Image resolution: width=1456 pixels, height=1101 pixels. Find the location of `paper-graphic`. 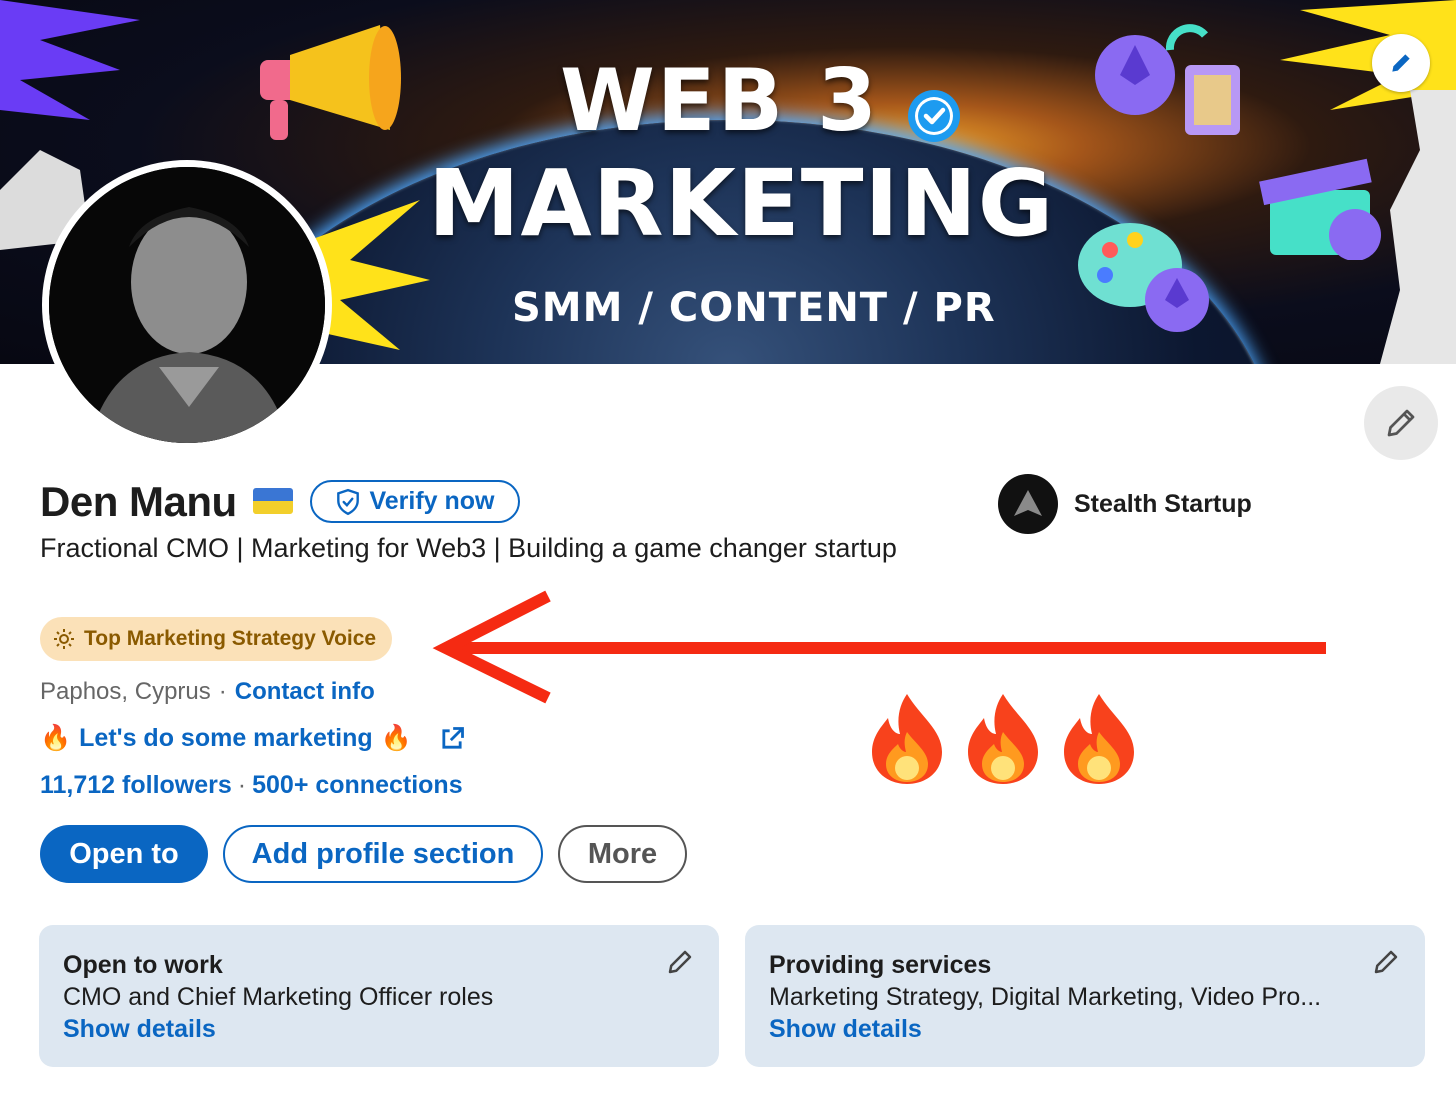

paper-graphic is located at coordinates (1418, 227).